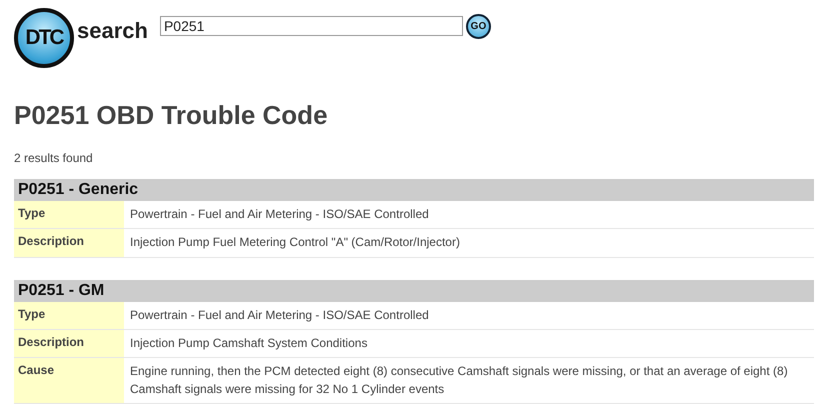 This screenshot has height=404, width=837. What do you see at coordinates (414, 189) in the screenshot?
I see `result-heading: P0251 - Generic` at bounding box center [414, 189].